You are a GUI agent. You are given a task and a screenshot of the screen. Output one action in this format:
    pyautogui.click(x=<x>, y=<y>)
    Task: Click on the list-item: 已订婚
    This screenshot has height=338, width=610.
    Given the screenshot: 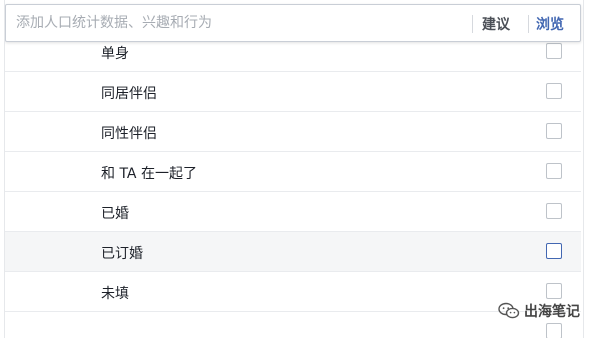 What is the action you would take?
    pyautogui.click(x=293, y=252)
    